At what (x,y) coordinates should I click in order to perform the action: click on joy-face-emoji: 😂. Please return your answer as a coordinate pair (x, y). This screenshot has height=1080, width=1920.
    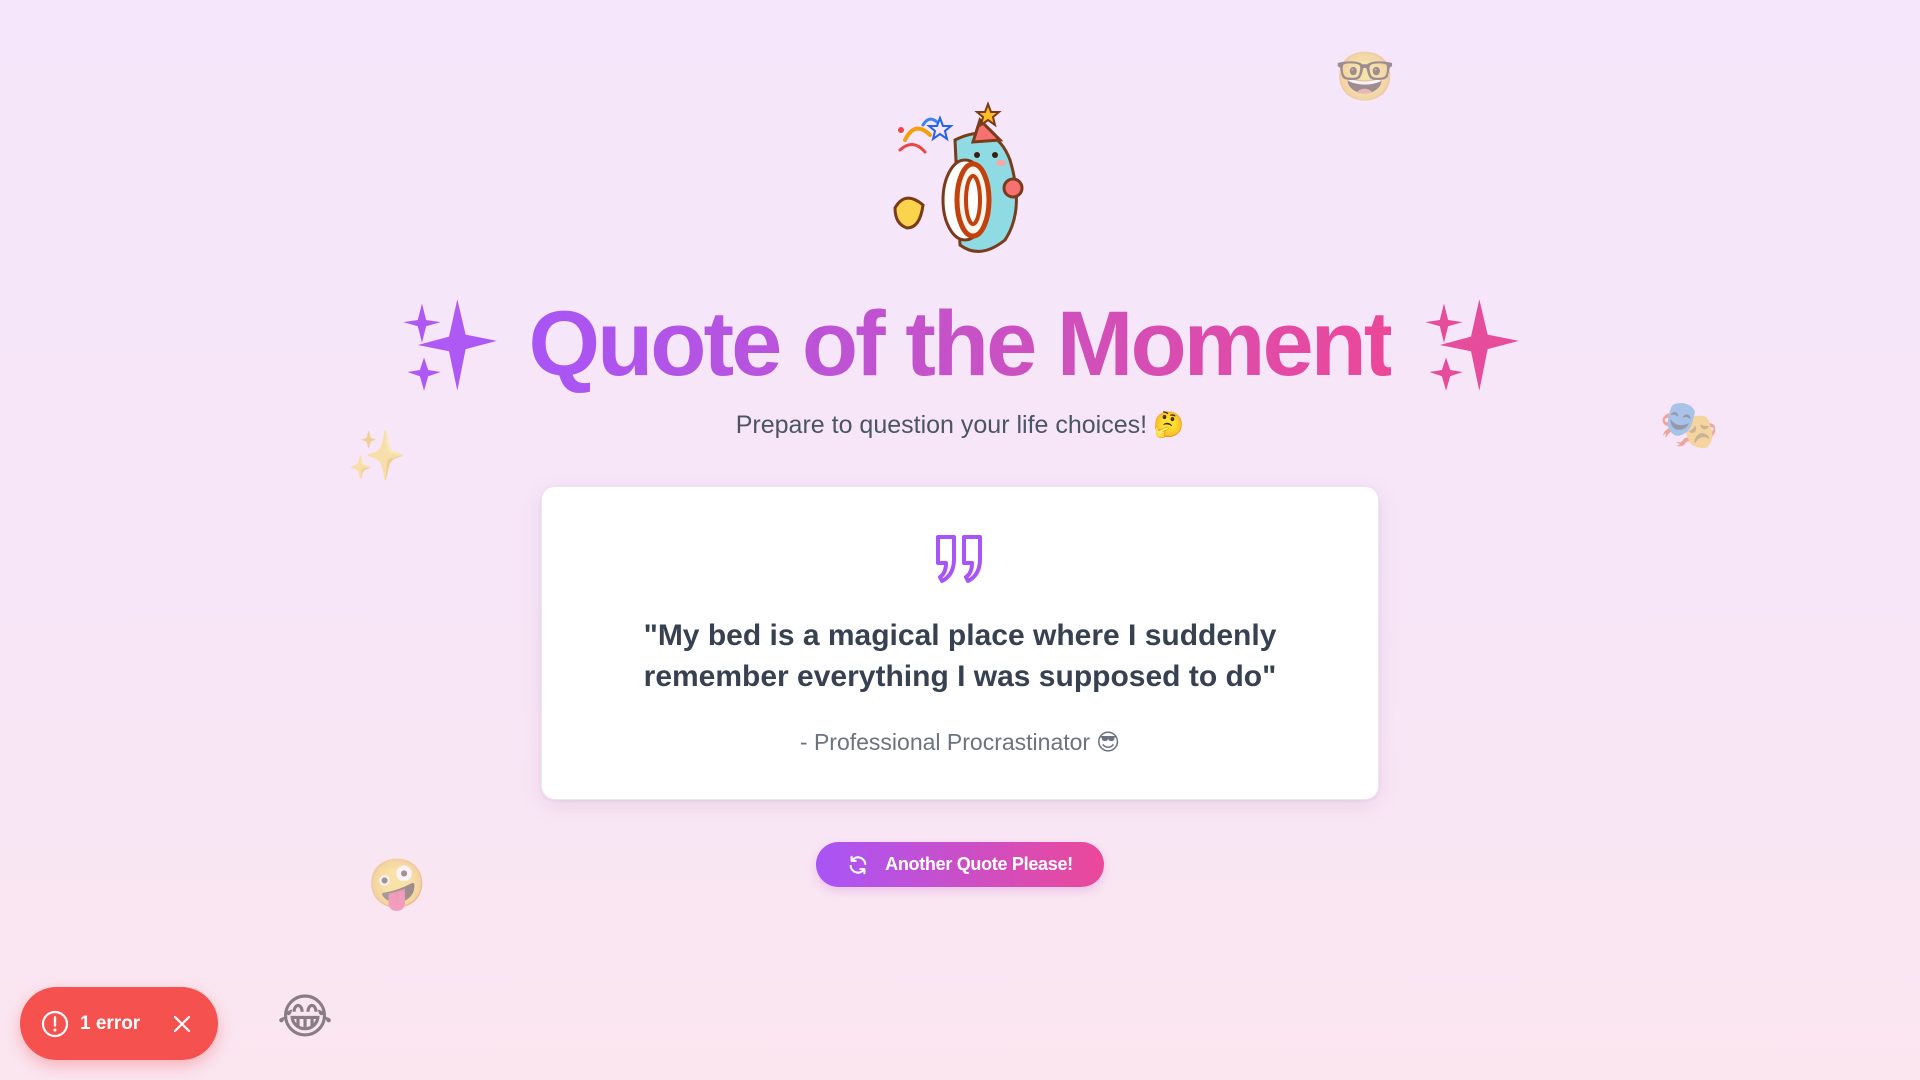
    Looking at the image, I should click on (305, 1017).